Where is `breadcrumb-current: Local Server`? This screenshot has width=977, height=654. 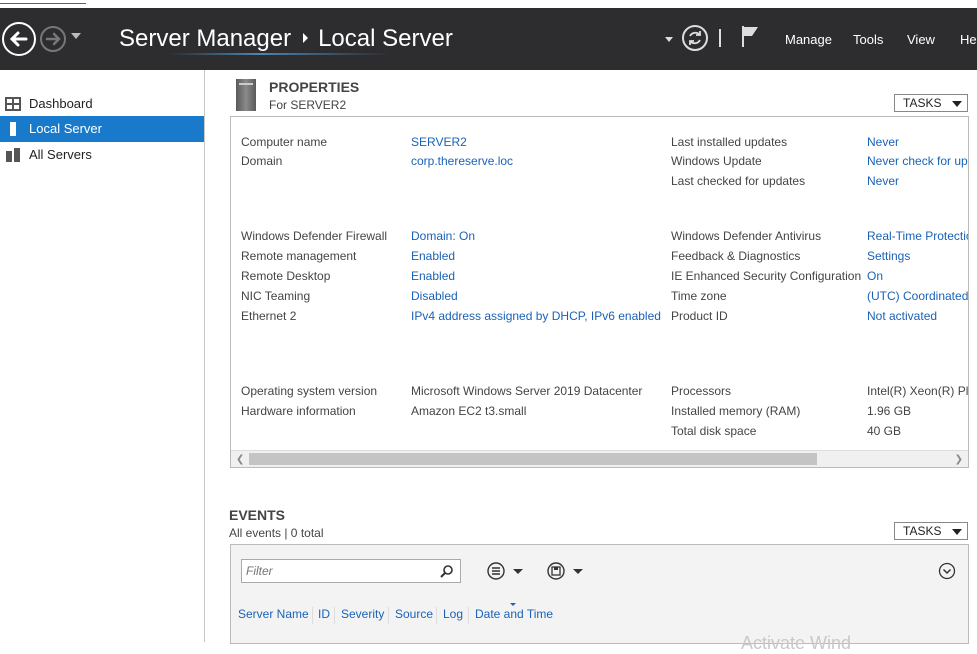 breadcrumb-current: Local Server is located at coordinates (385, 38).